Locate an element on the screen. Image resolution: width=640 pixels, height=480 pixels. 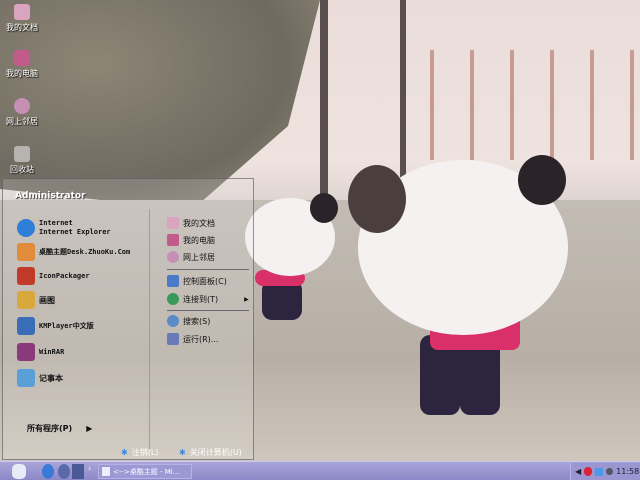
wallpaper-fence is located at coordinates (535, 105).